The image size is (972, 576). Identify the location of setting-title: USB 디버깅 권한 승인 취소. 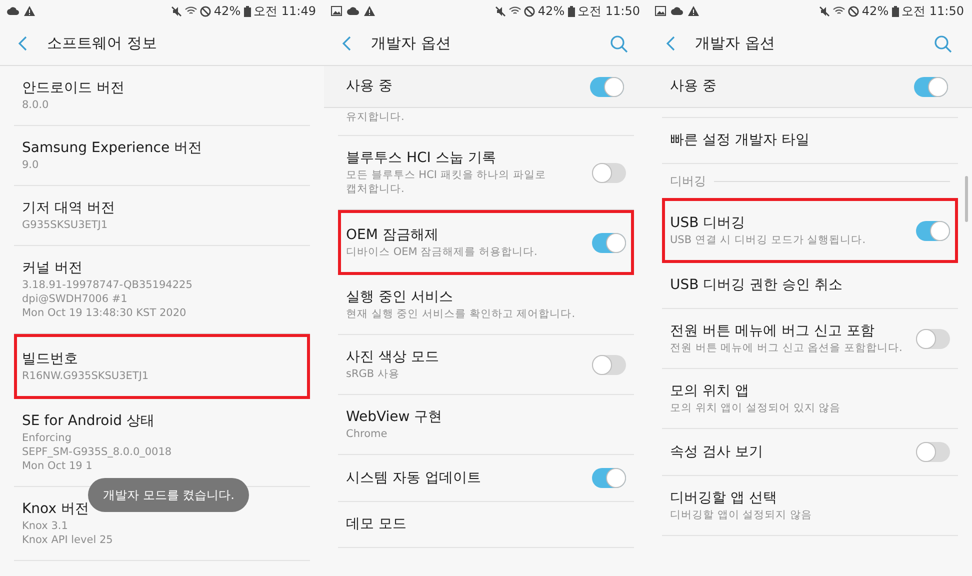
(757, 285).